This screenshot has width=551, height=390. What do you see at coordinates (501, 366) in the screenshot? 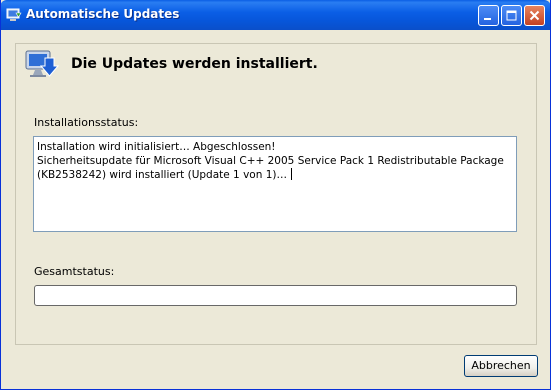
I see `cancel-button: Abbrechen` at bounding box center [501, 366].